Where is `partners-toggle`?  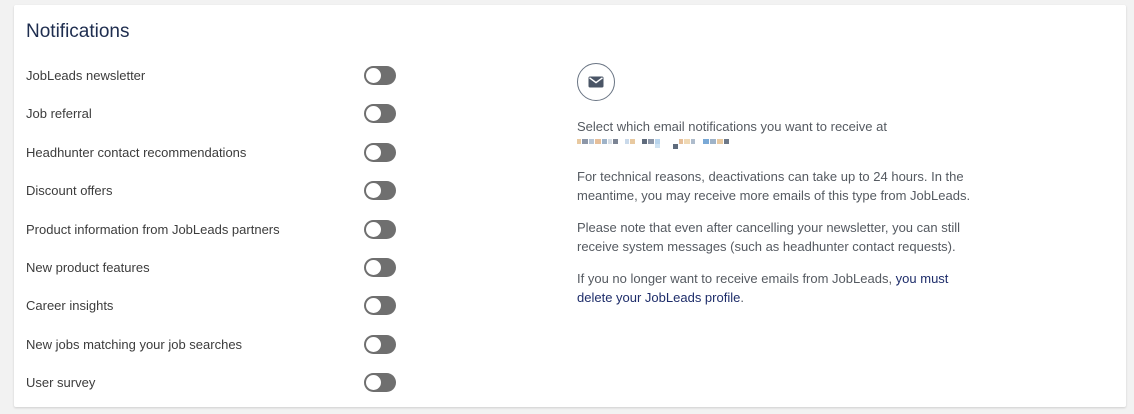
partners-toggle is located at coordinates (380, 229).